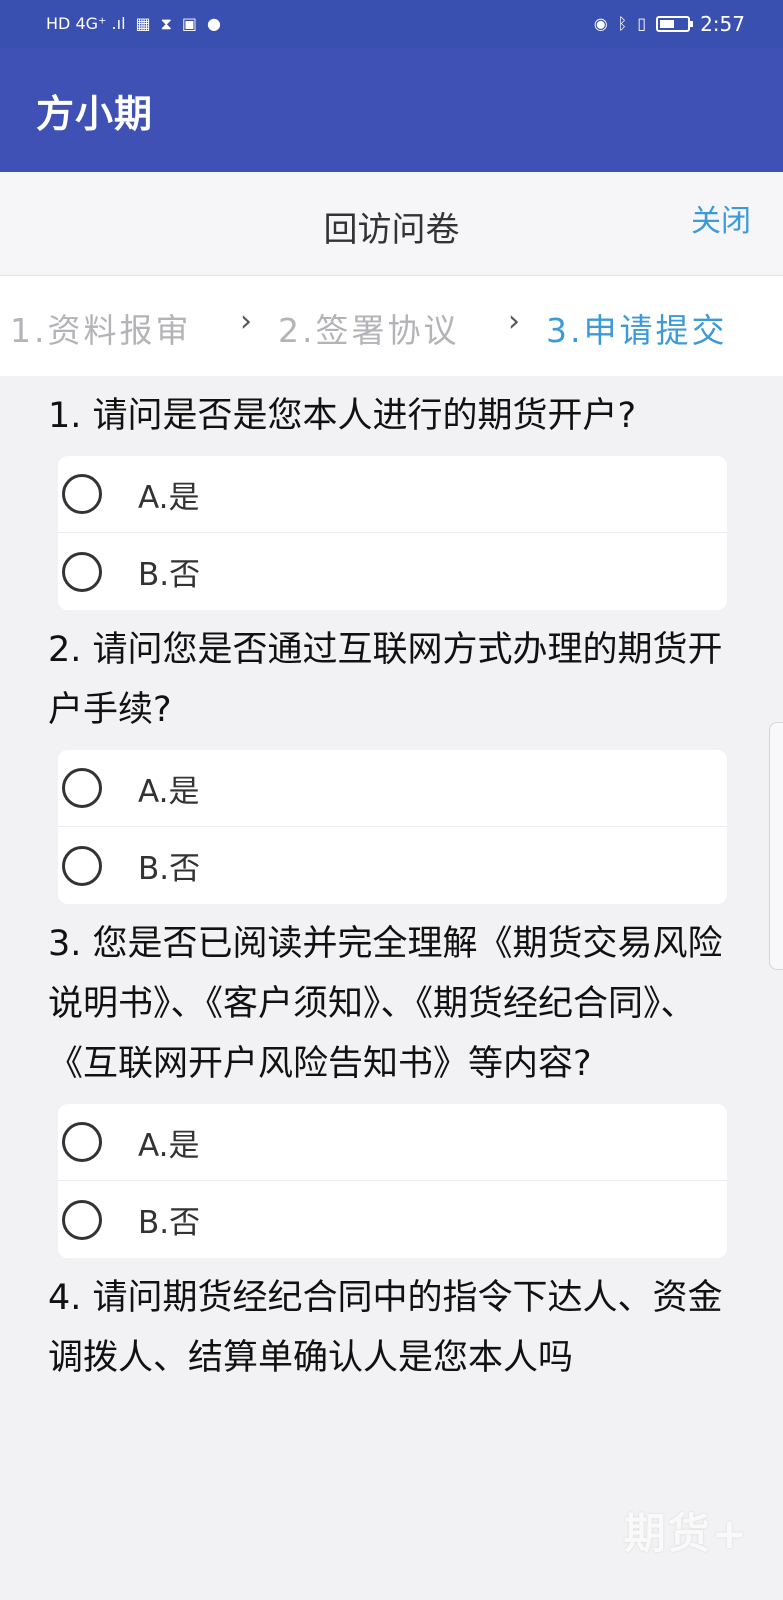 The width and height of the screenshot is (783, 1600). What do you see at coordinates (391, 230) in the screenshot?
I see `dialog-title: 回访问卷` at bounding box center [391, 230].